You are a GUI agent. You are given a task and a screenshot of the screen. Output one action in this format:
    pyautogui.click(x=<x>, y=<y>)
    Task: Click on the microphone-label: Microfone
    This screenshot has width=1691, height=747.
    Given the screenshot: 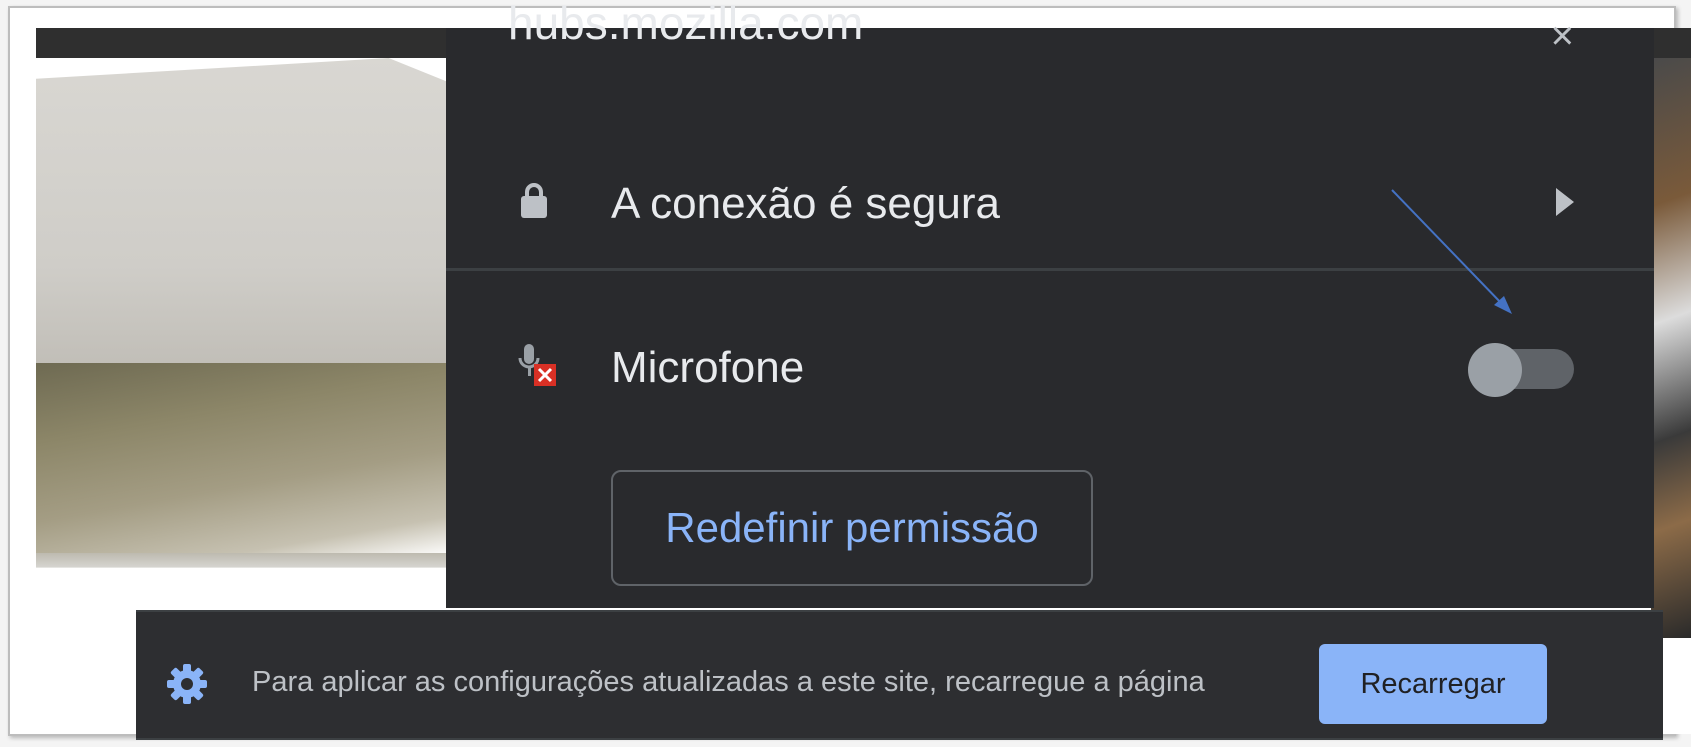 What is the action you would take?
    pyautogui.click(x=708, y=367)
    